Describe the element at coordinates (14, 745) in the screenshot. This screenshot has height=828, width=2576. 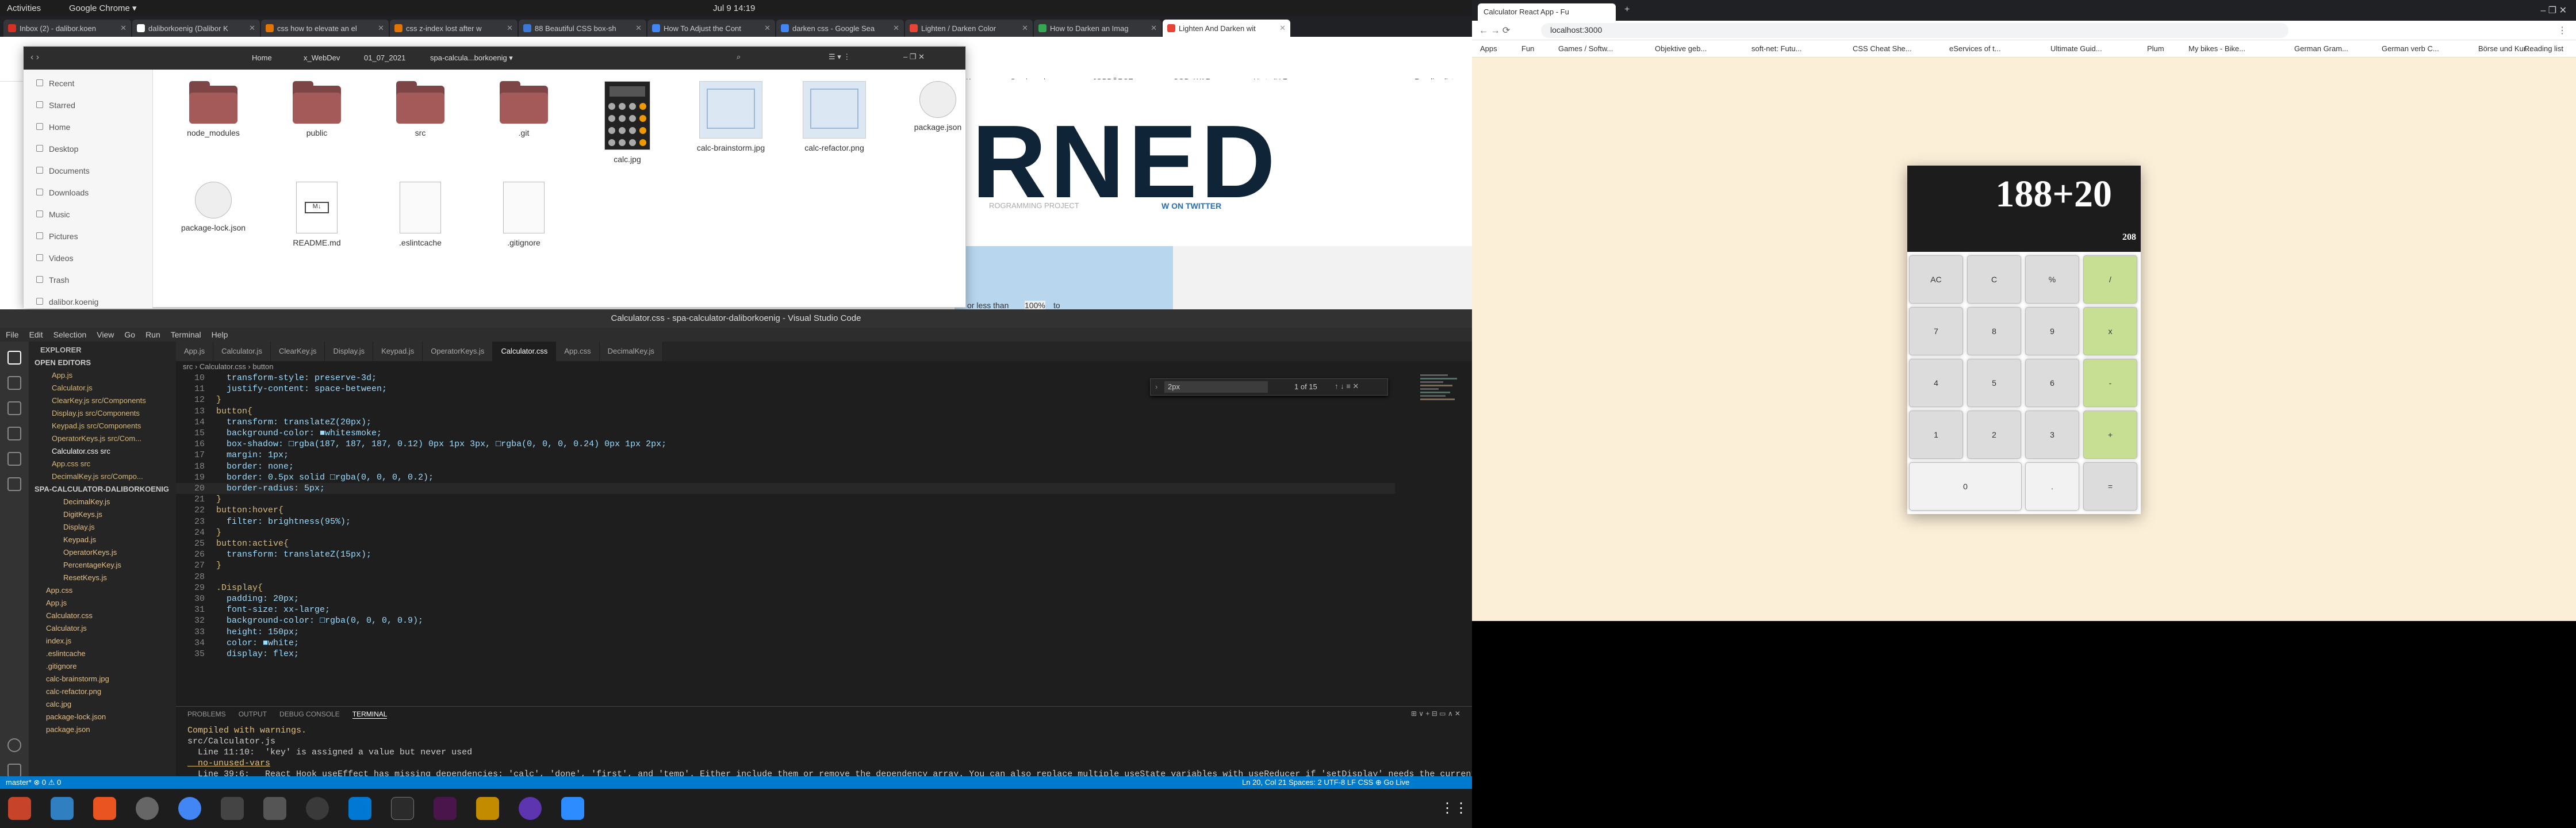
I see `account-icon` at that location.